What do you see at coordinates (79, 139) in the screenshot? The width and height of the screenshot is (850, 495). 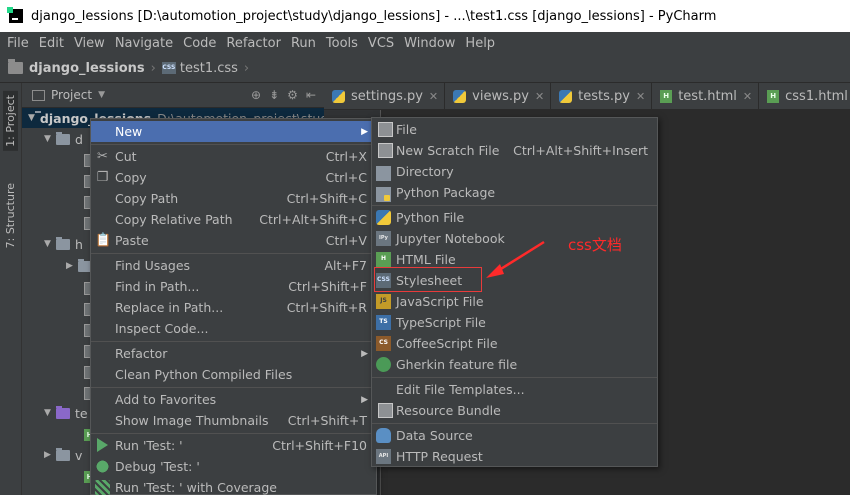 I see `tree-item-label: d` at bounding box center [79, 139].